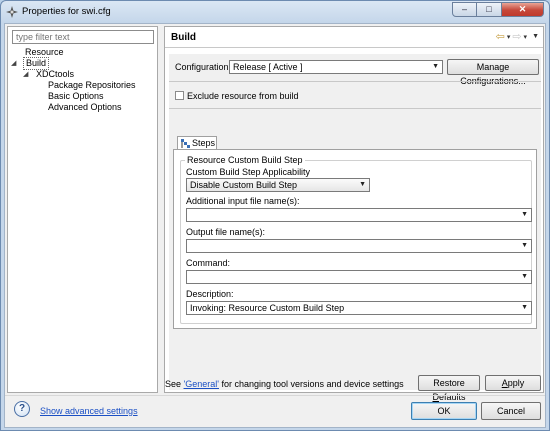  What do you see at coordinates (89, 411) in the screenshot?
I see `show-advanced-settings-link: Show advanced settings` at bounding box center [89, 411].